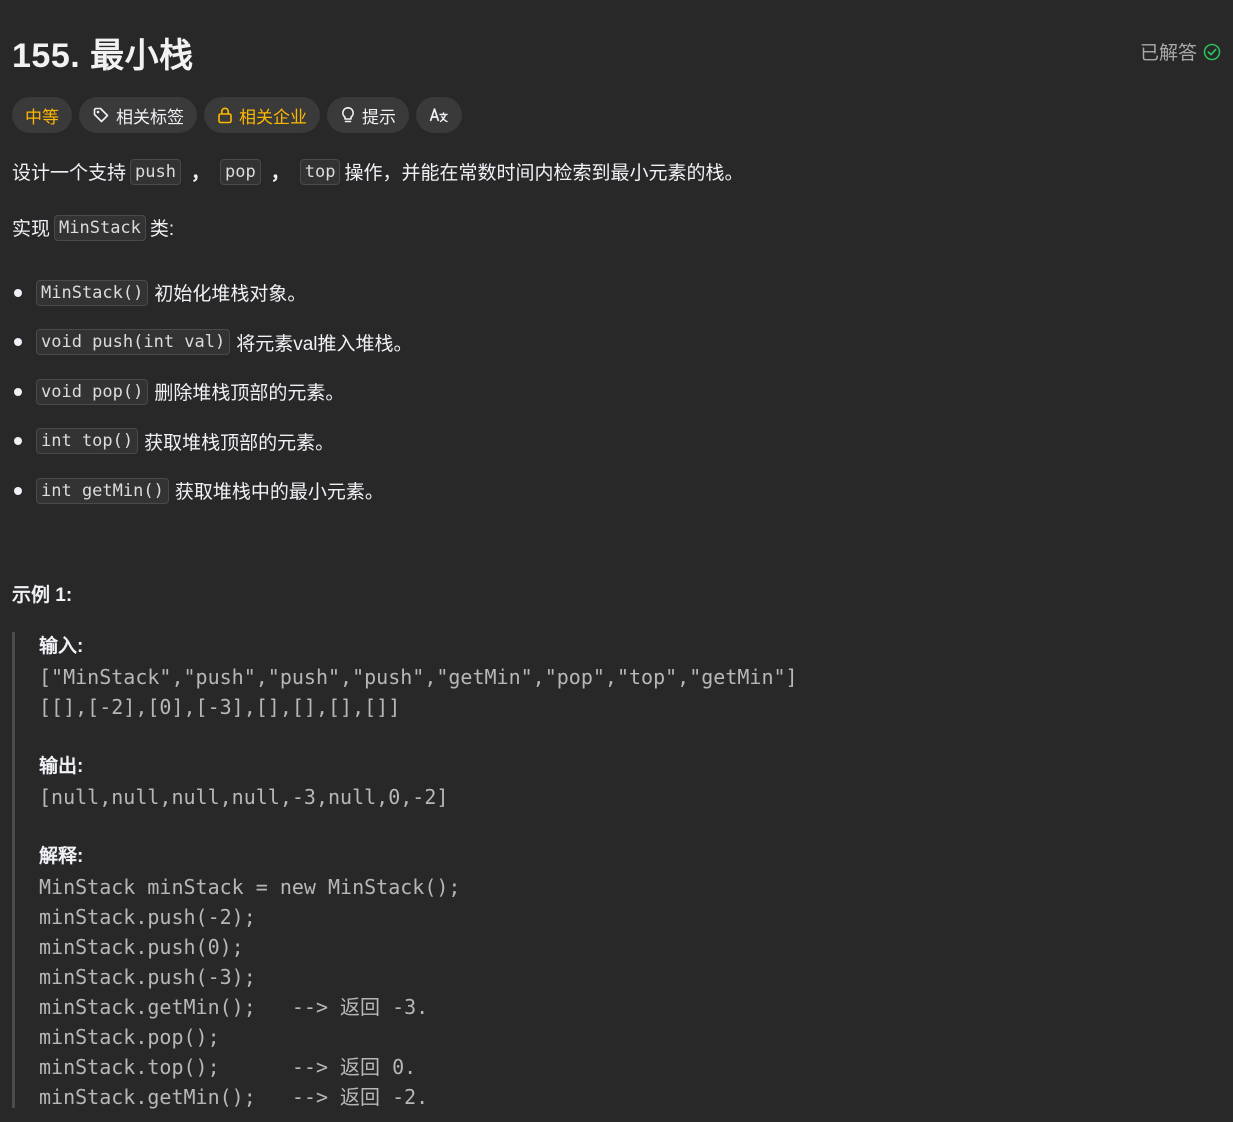 The height and width of the screenshot is (1122, 1233). I want to click on translate-button, so click(439, 115).